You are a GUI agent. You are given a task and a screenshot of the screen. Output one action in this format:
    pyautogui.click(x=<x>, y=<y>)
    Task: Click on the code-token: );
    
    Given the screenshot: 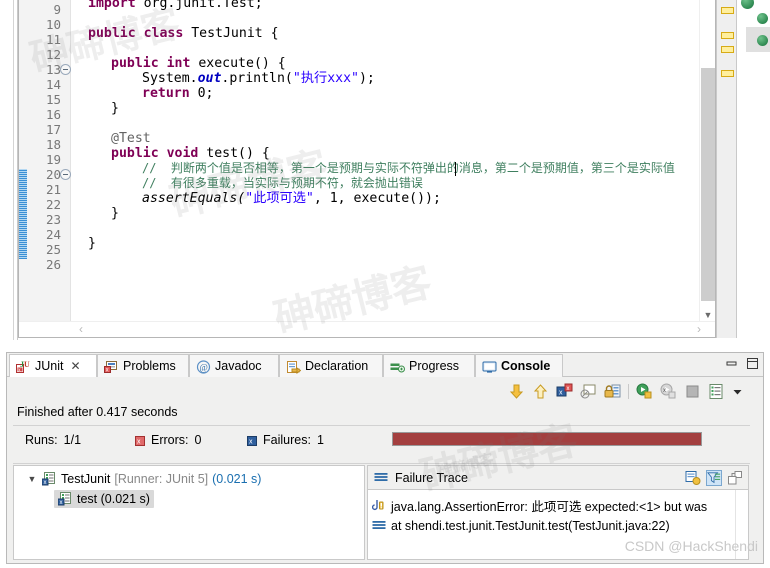 What is the action you would take?
    pyautogui.click(x=366, y=78)
    